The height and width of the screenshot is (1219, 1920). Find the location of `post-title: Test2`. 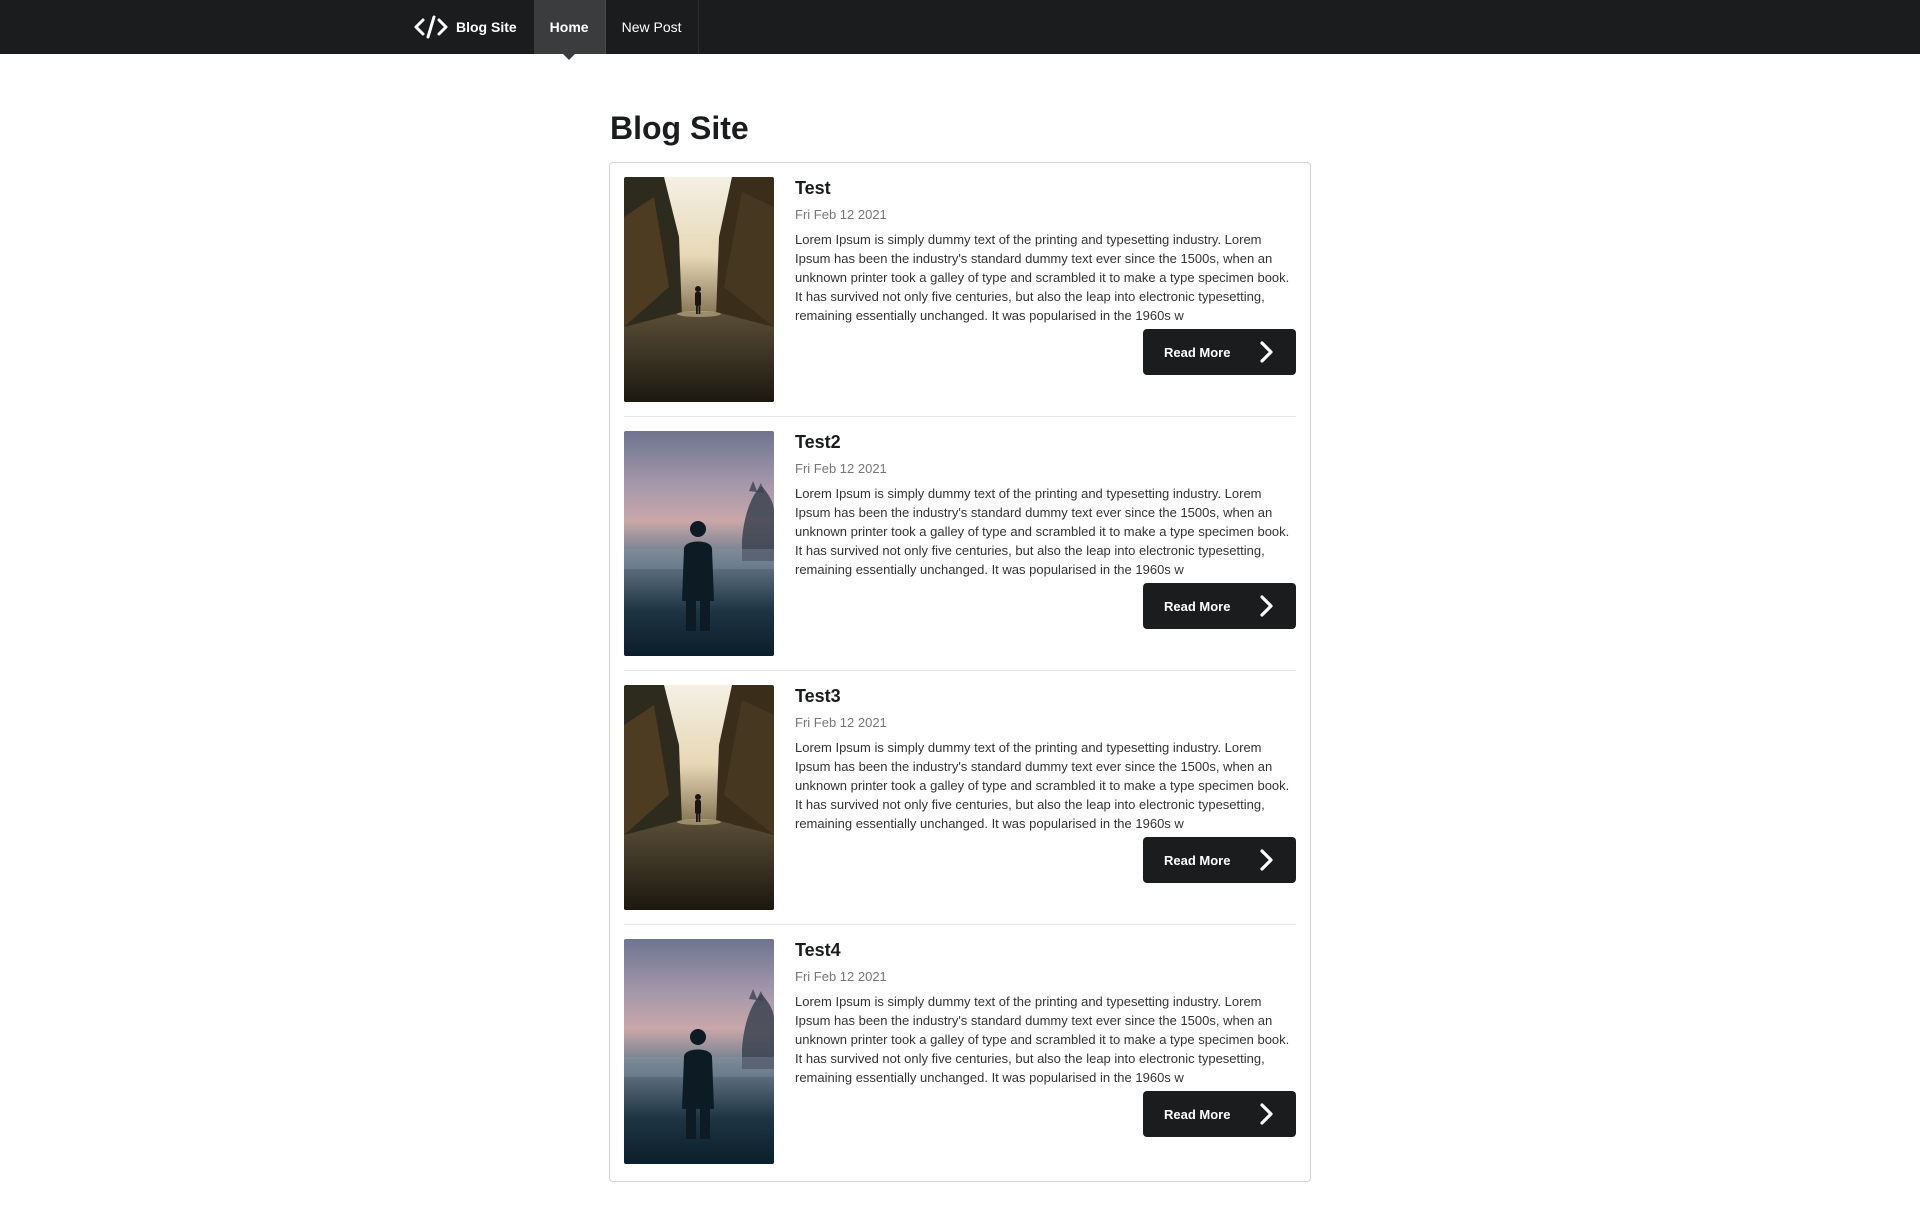

post-title: Test2 is located at coordinates (1046, 442).